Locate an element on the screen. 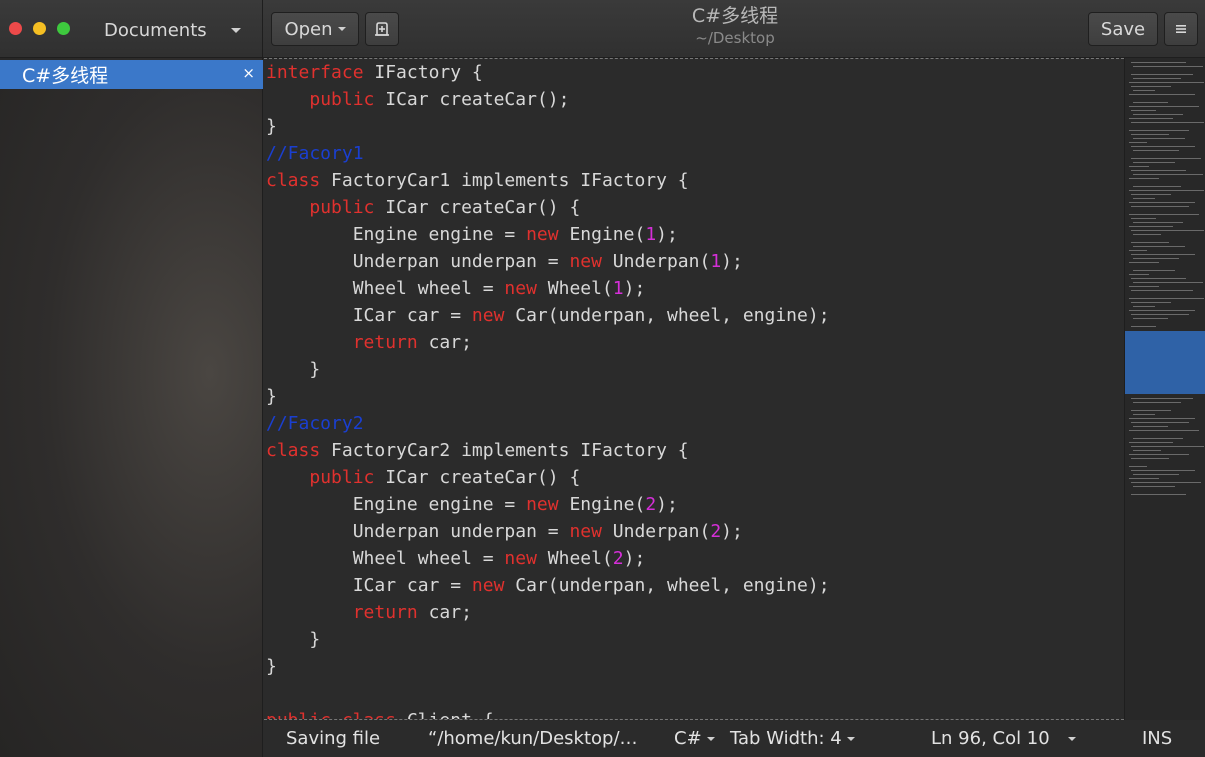  window-minimize-button is located at coordinates (39, 28).